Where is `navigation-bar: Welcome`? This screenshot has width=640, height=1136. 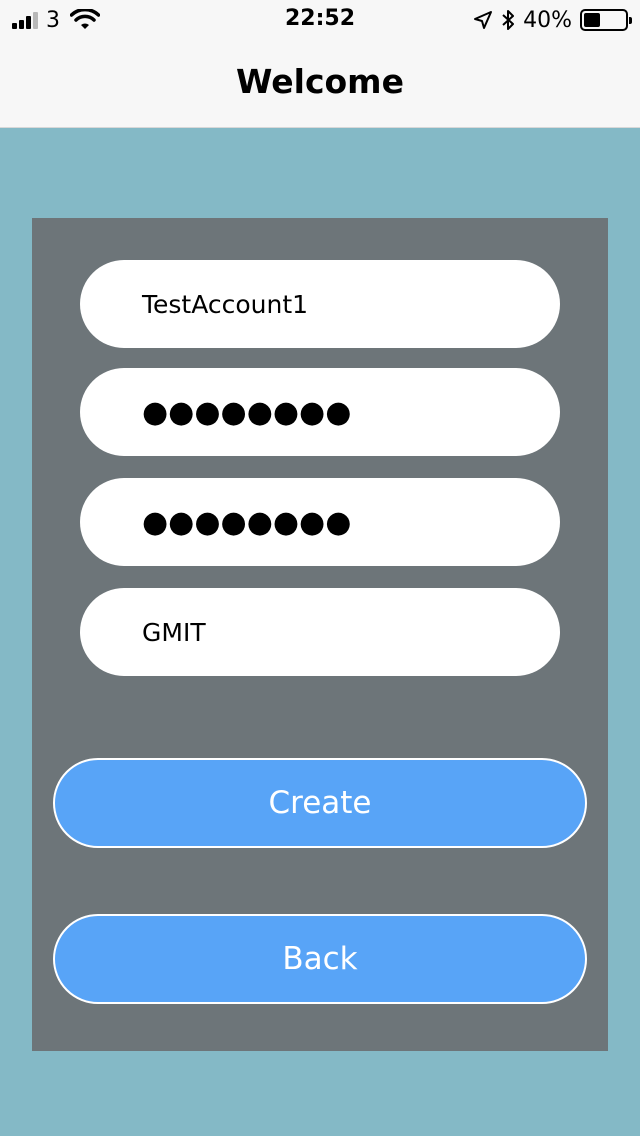
navigation-bar: Welcome is located at coordinates (320, 84).